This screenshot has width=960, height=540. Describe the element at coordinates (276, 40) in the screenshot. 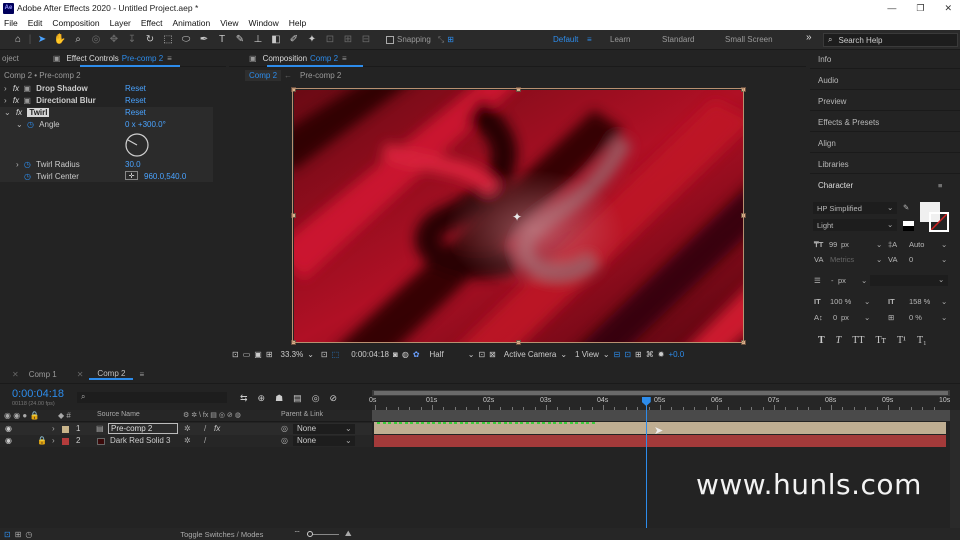

I see `eraser-tool-icon: ◧` at that location.